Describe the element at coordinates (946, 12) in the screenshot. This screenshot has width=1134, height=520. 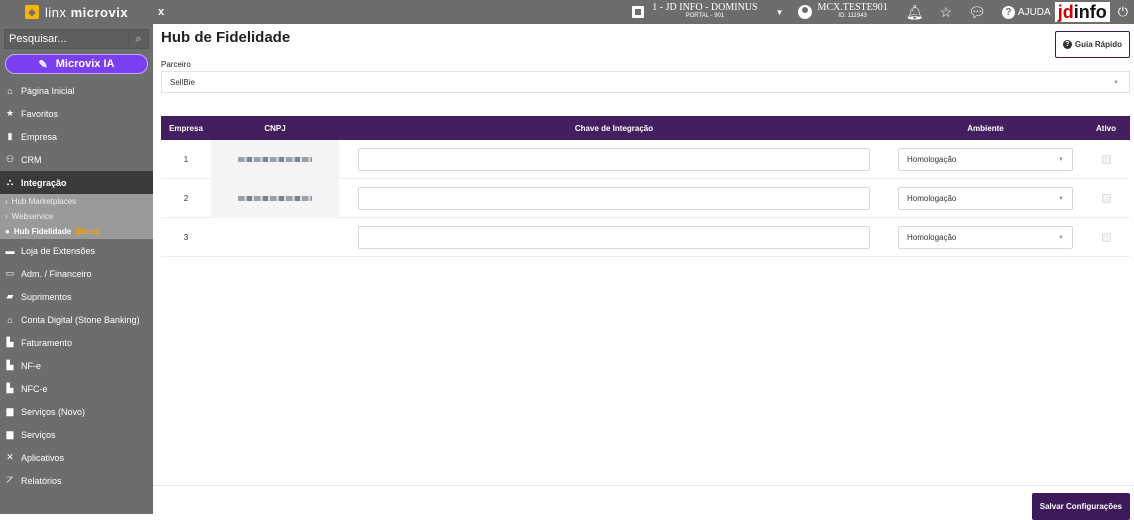
I see `star-outline-icon: ☆` at that location.